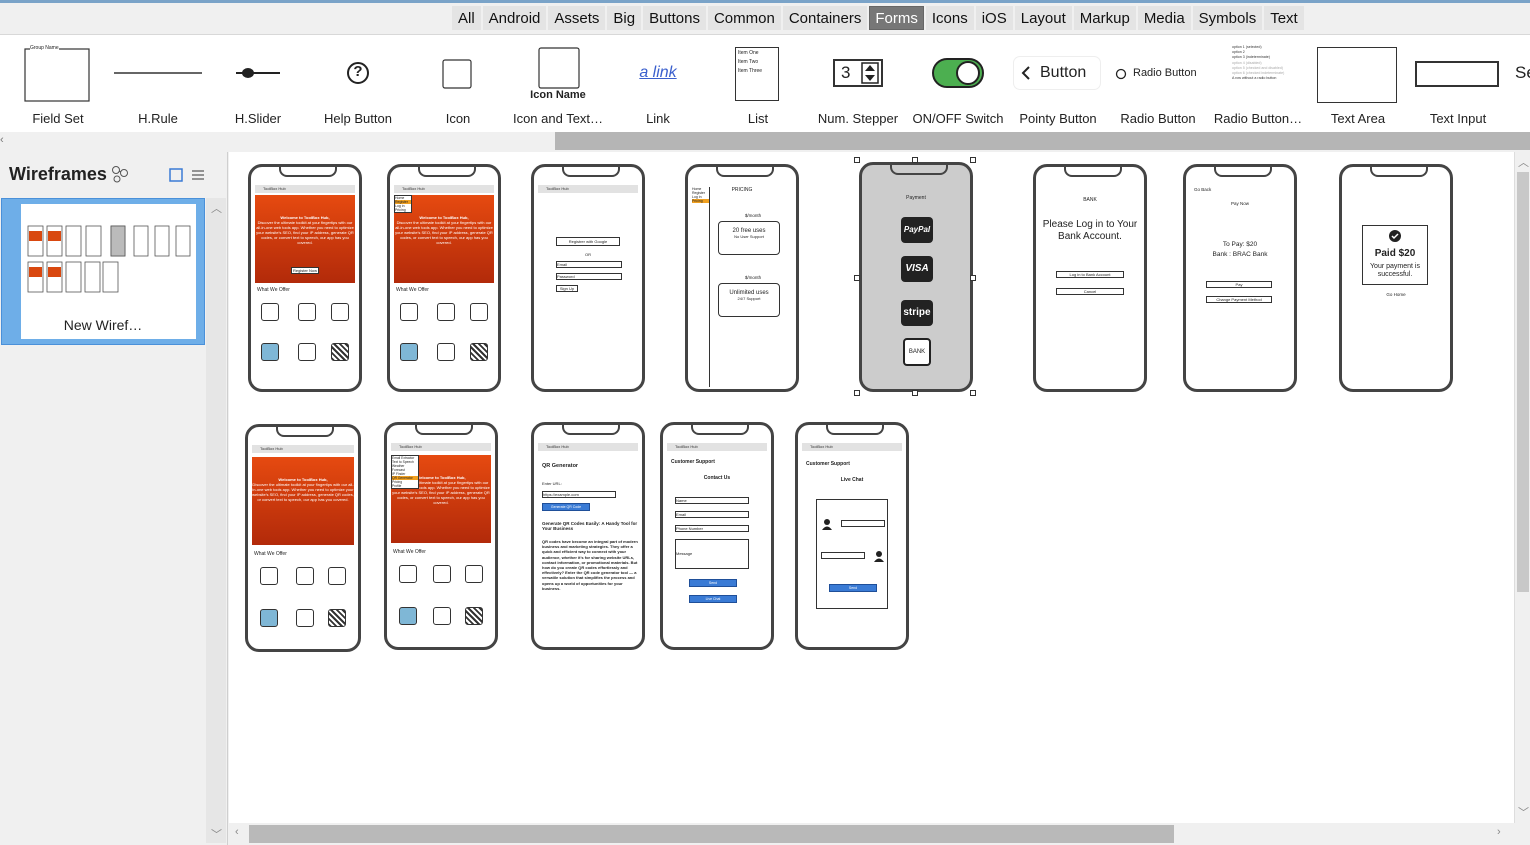 Image resolution: width=1530 pixels, height=845 pixels. Describe the element at coordinates (1284, 18) in the screenshot. I see `tab-text: Text` at that location.